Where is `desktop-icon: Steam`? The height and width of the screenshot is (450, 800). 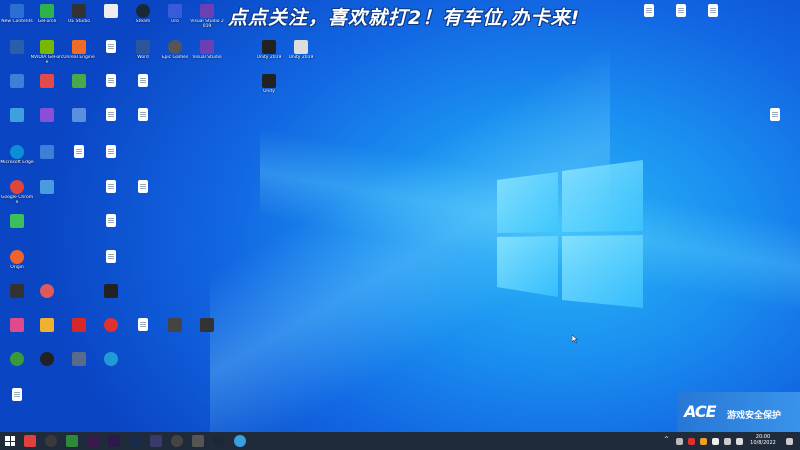
desktop-icon: Steam is located at coordinates (143, 14).